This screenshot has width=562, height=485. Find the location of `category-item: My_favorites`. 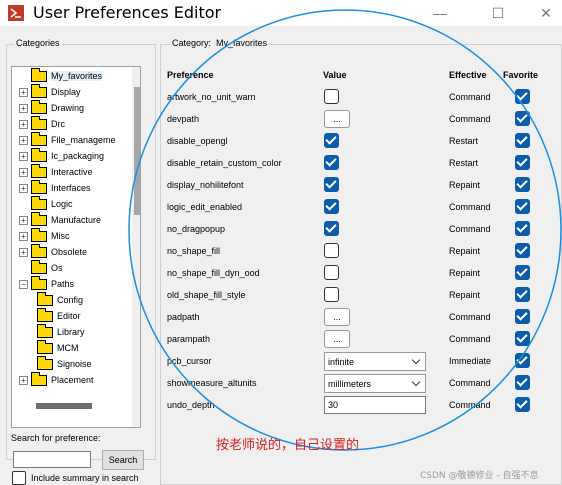

category-item: My_favorites is located at coordinates (61, 75).